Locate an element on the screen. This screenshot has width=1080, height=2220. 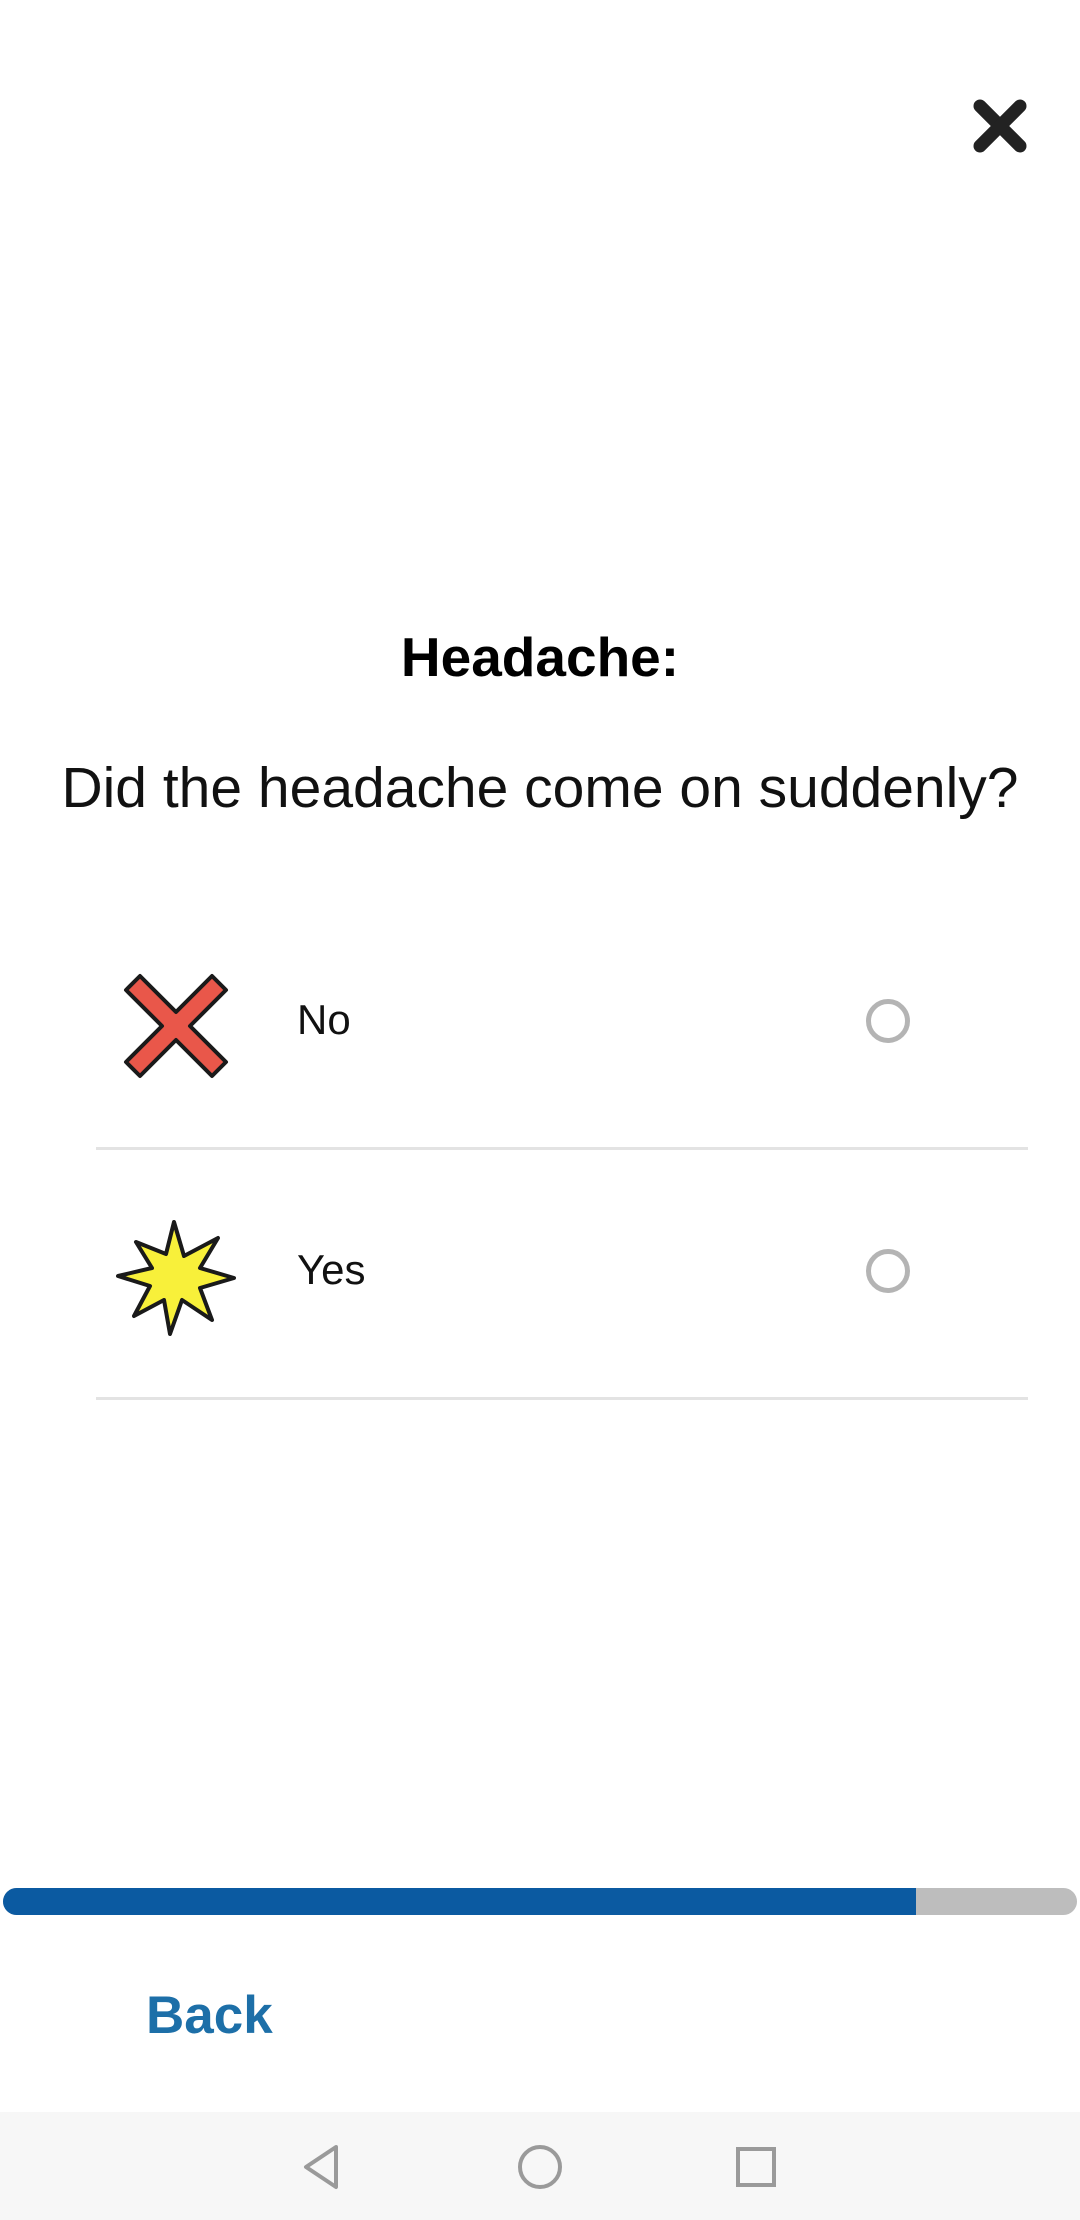
option-no: No is located at coordinates (562, 1025).